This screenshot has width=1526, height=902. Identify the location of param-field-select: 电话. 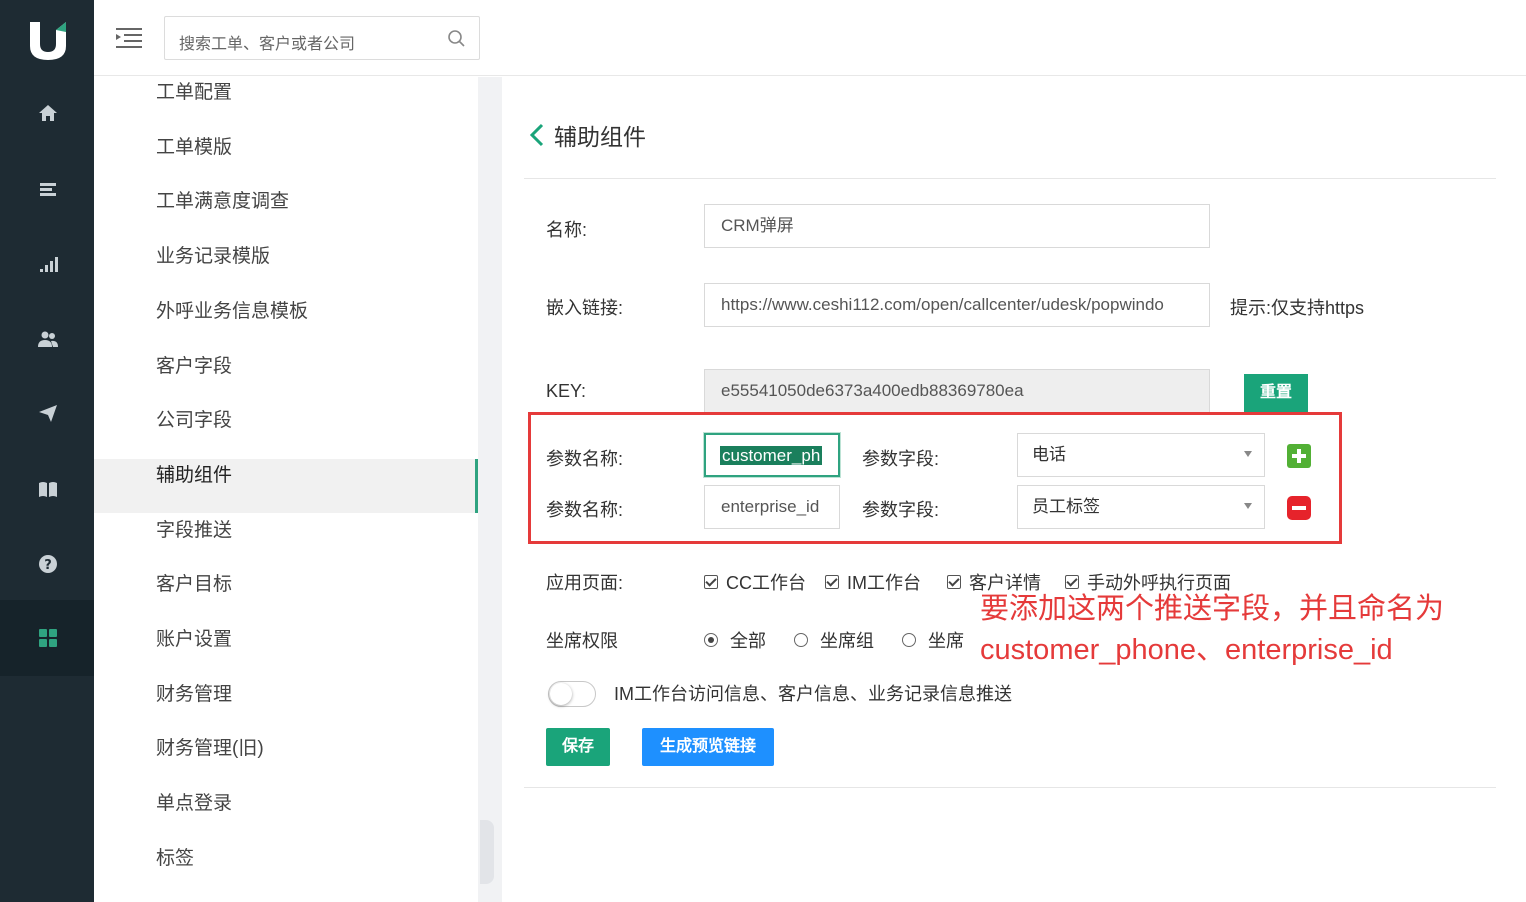
(1141, 455).